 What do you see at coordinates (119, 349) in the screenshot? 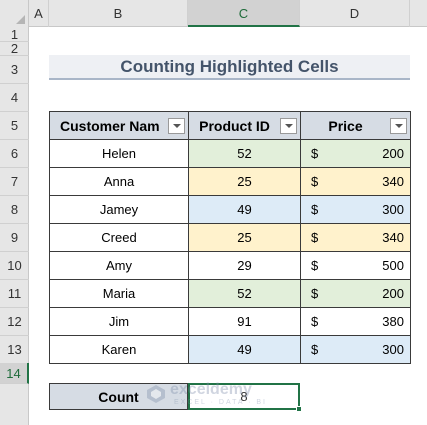
I see `customer-name-cell: Karen` at bounding box center [119, 349].